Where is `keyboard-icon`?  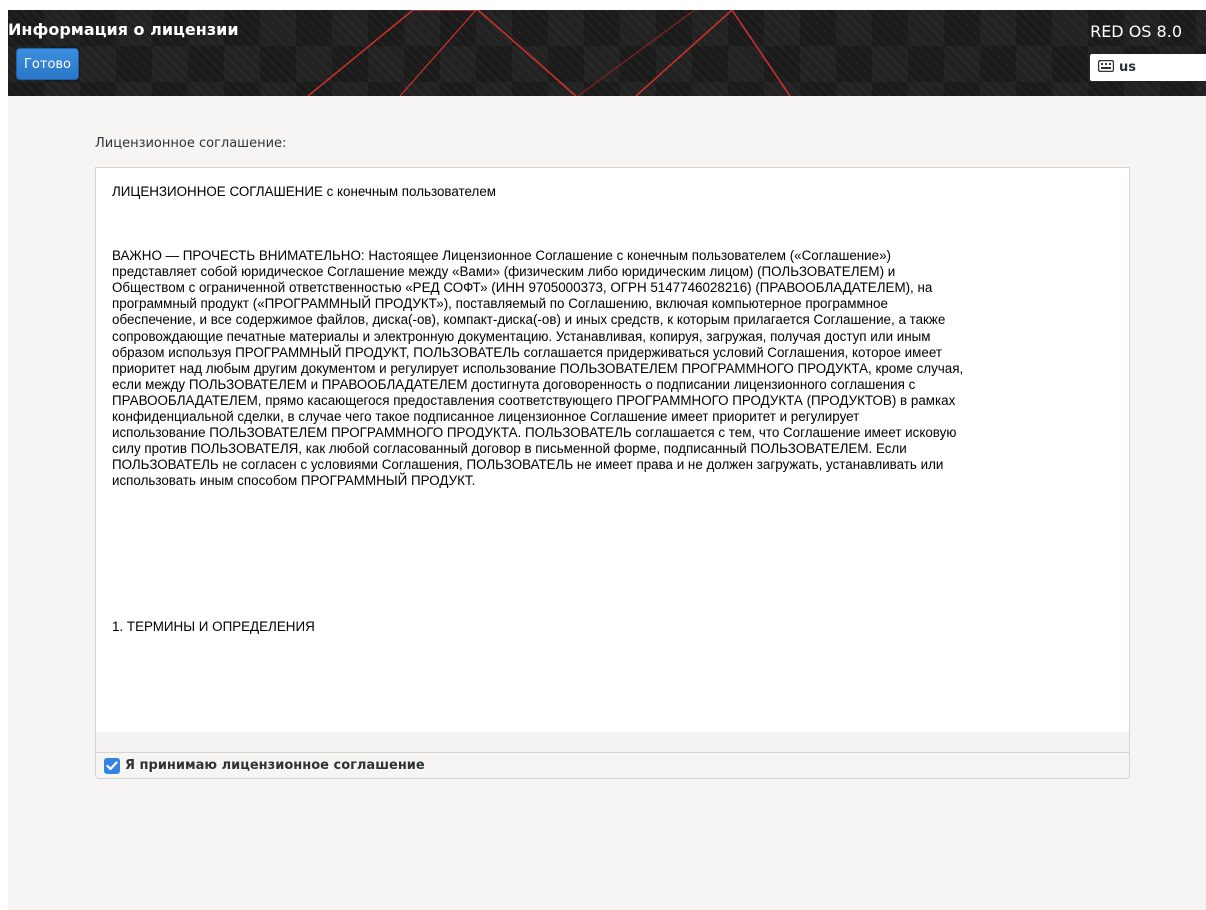
keyboard-icon is located at coordinates (1106, 67).